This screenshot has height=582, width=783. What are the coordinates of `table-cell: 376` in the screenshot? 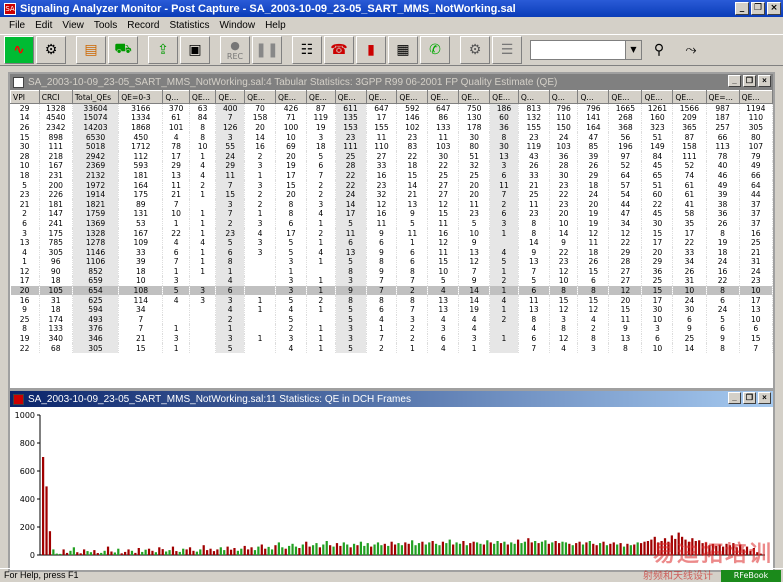 It's located at (96, 329).